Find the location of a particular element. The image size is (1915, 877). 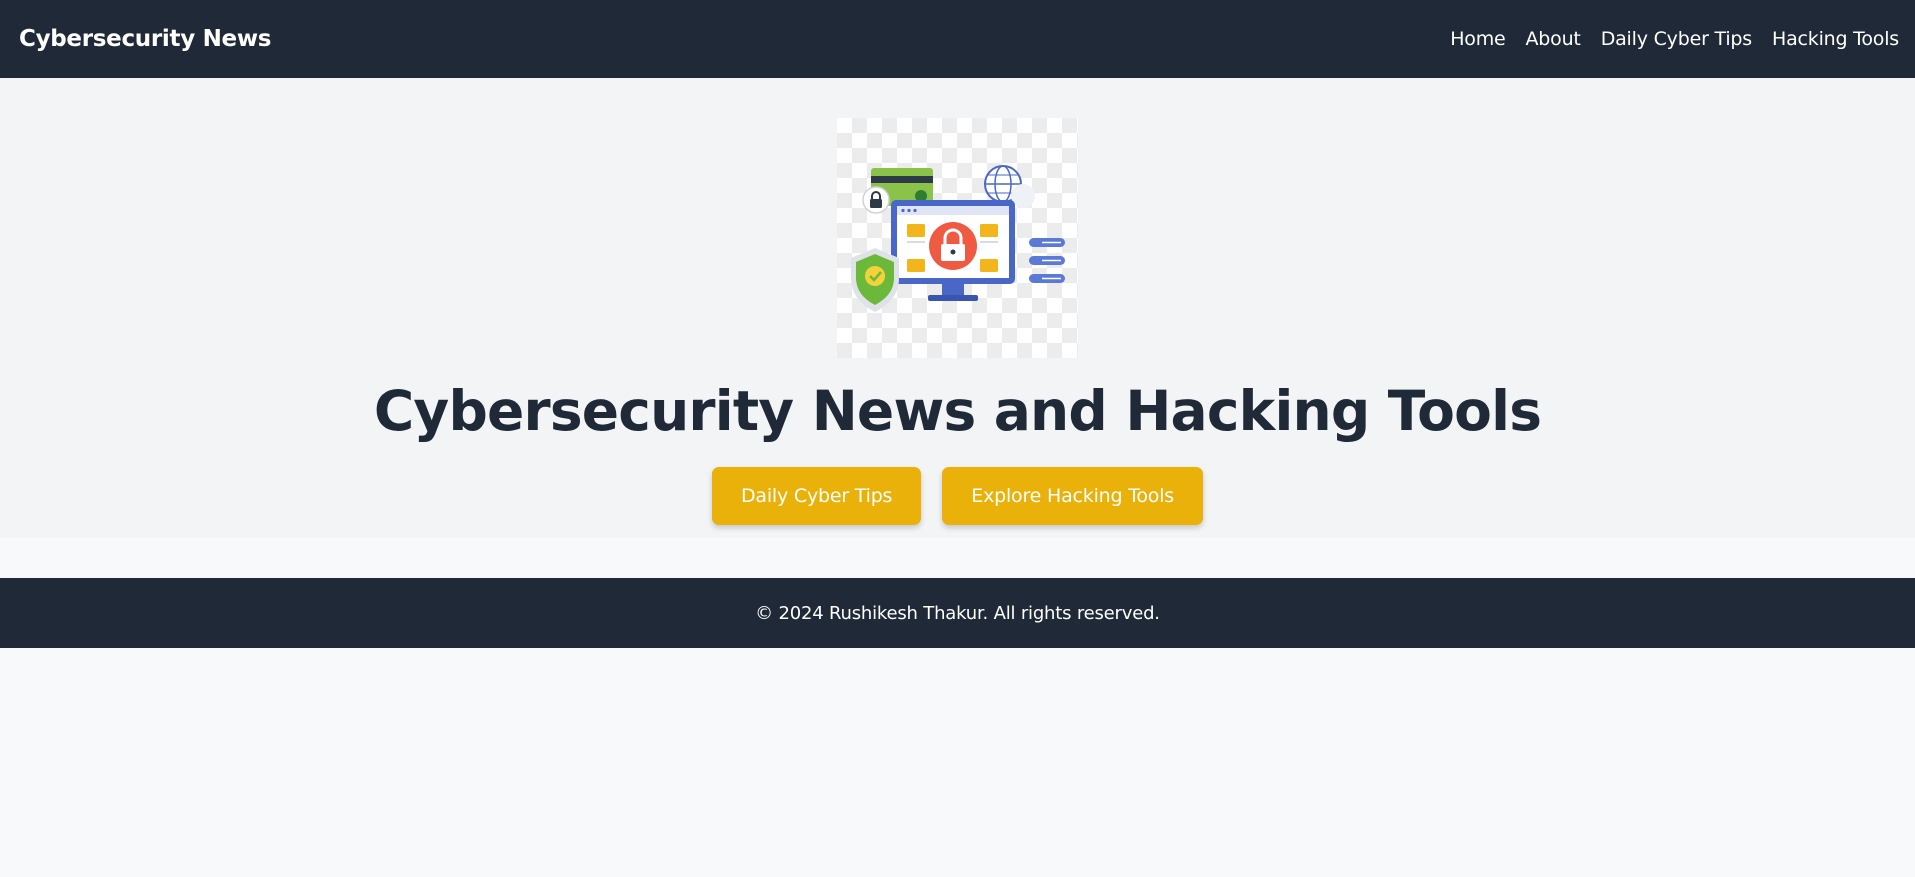

brand-logo-link: Cybersecurity News is located at coordinates (145, 39).